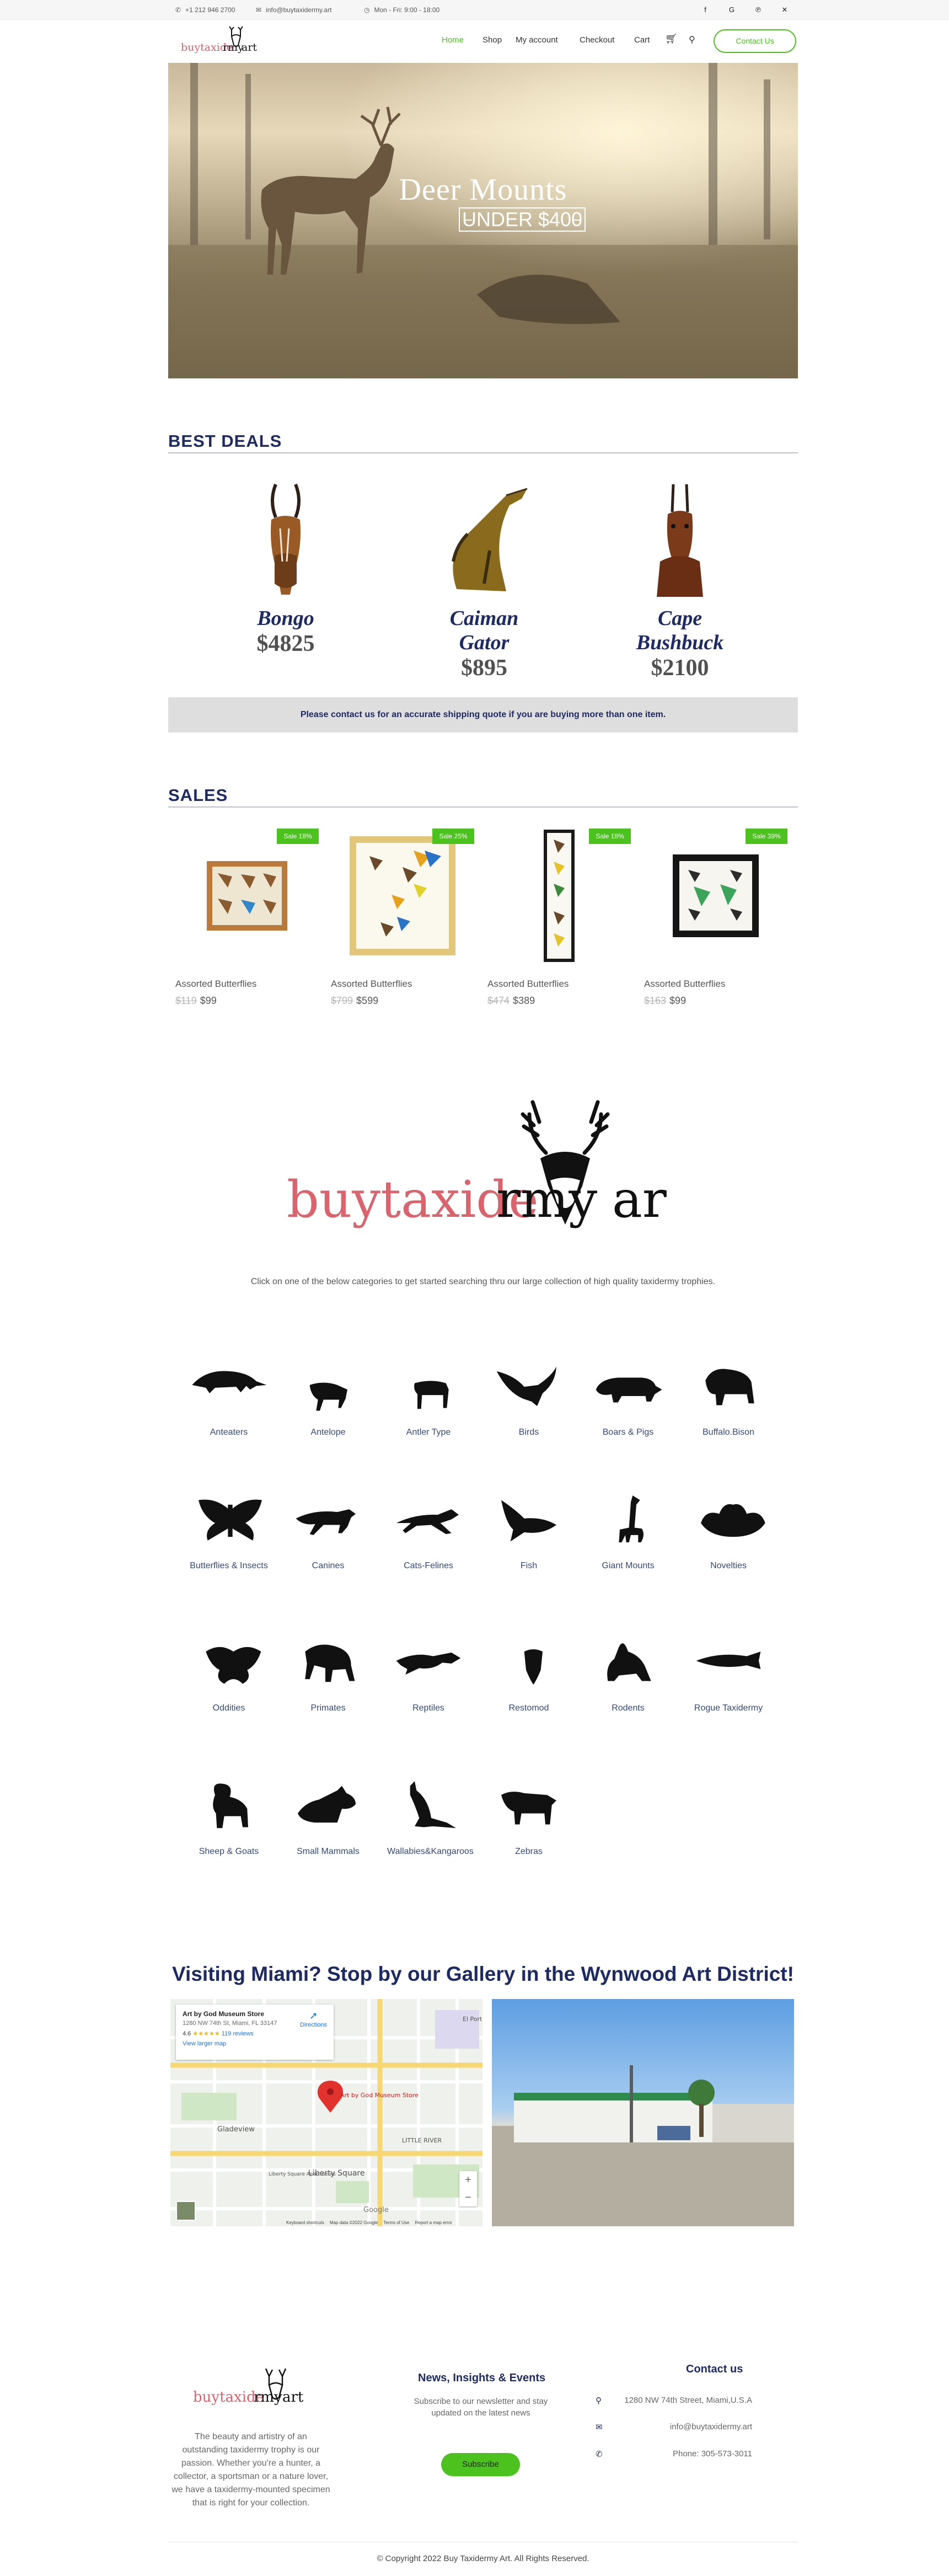  I want to click on category-label: Birds, so click(528, 1432).